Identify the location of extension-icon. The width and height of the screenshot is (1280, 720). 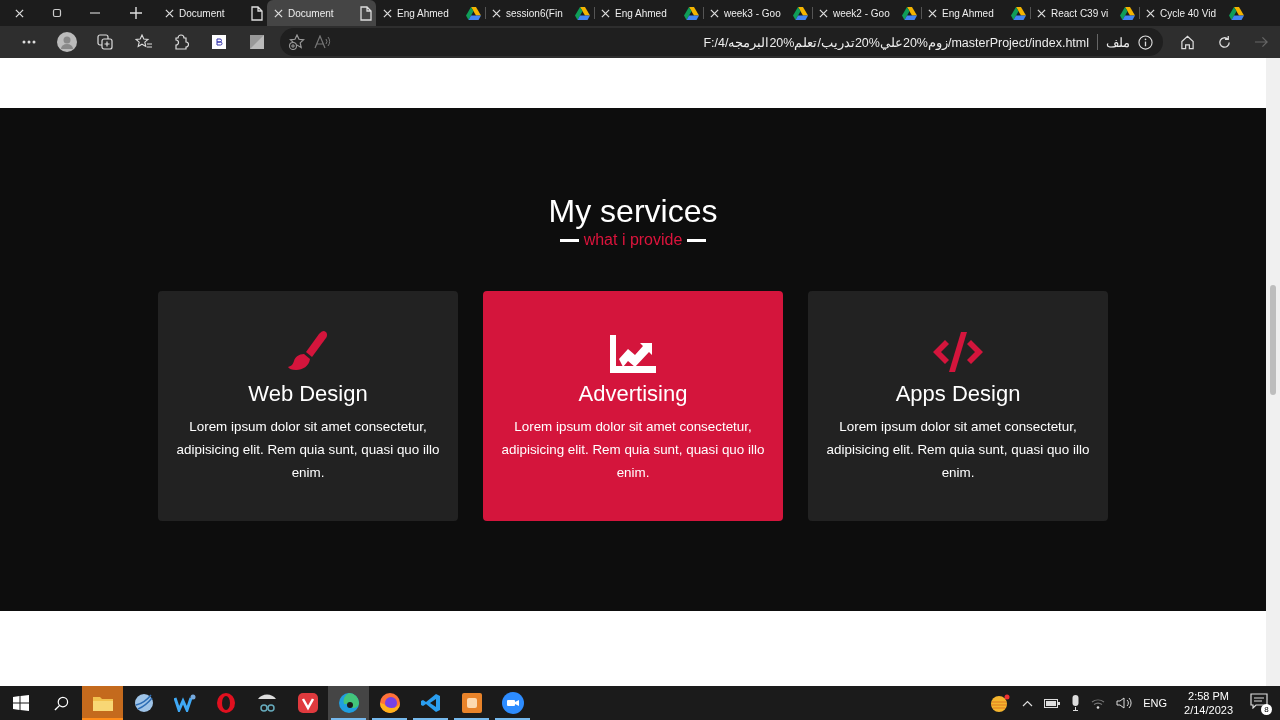
(181, 42).